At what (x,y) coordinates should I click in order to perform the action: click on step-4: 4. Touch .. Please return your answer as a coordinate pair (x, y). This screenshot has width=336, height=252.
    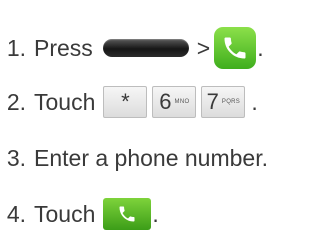
    Looking at the image, I should click on (79, 214).